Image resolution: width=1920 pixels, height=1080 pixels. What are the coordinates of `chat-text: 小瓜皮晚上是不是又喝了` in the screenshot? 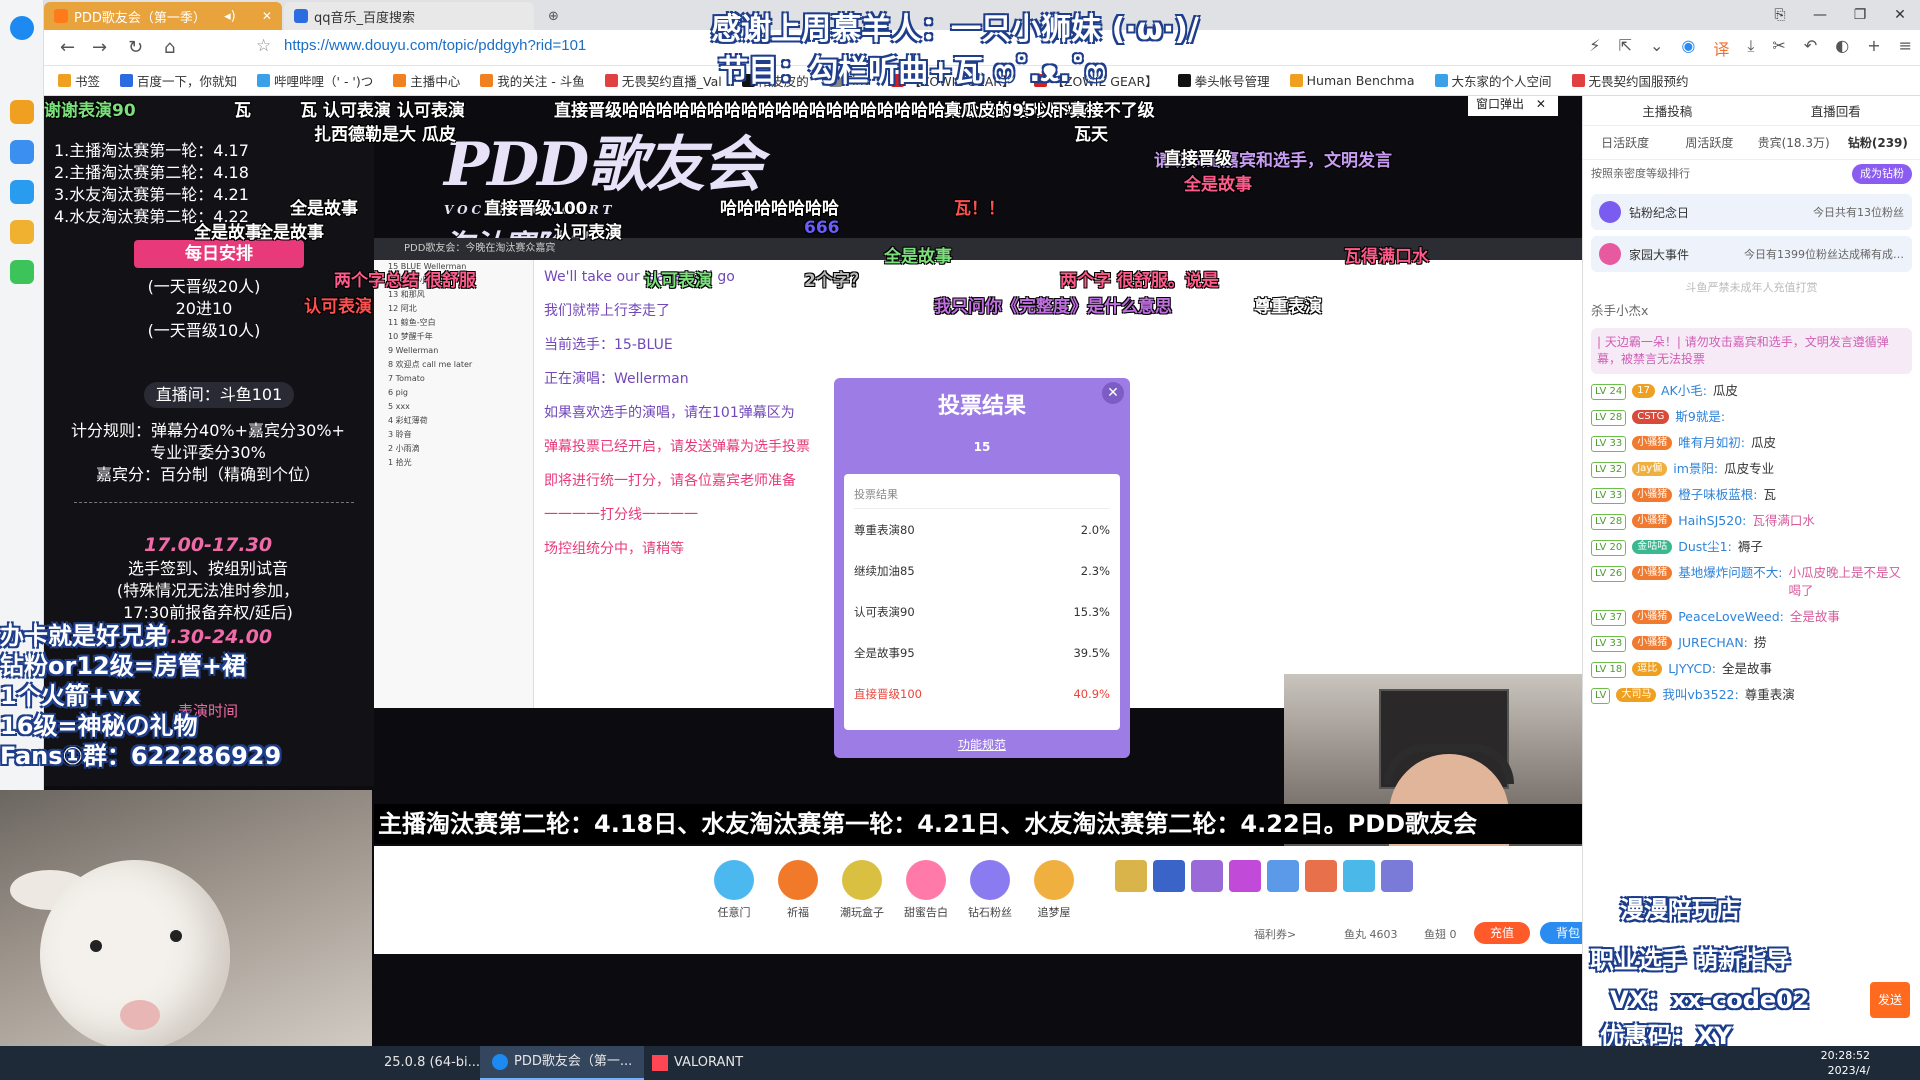 It's located at (1844, 581).